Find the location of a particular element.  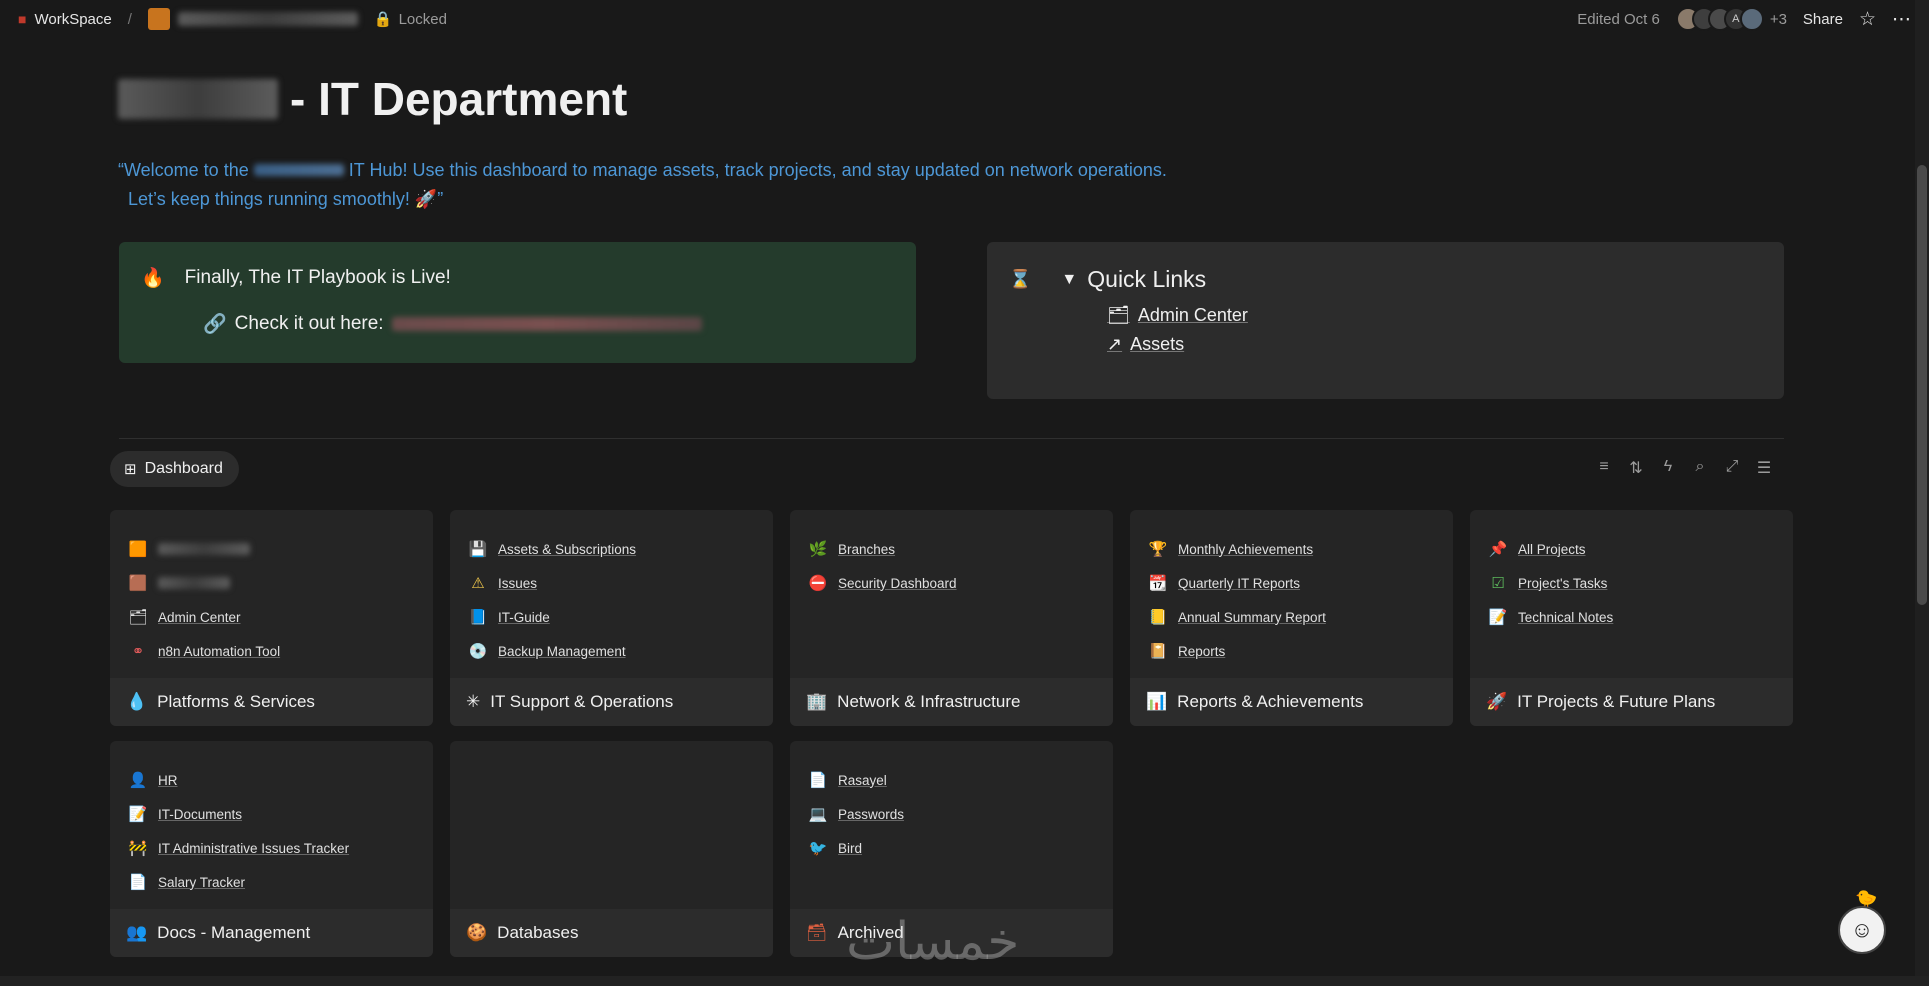

search-icon: ⌕ is located at coordinates (1700, 468).